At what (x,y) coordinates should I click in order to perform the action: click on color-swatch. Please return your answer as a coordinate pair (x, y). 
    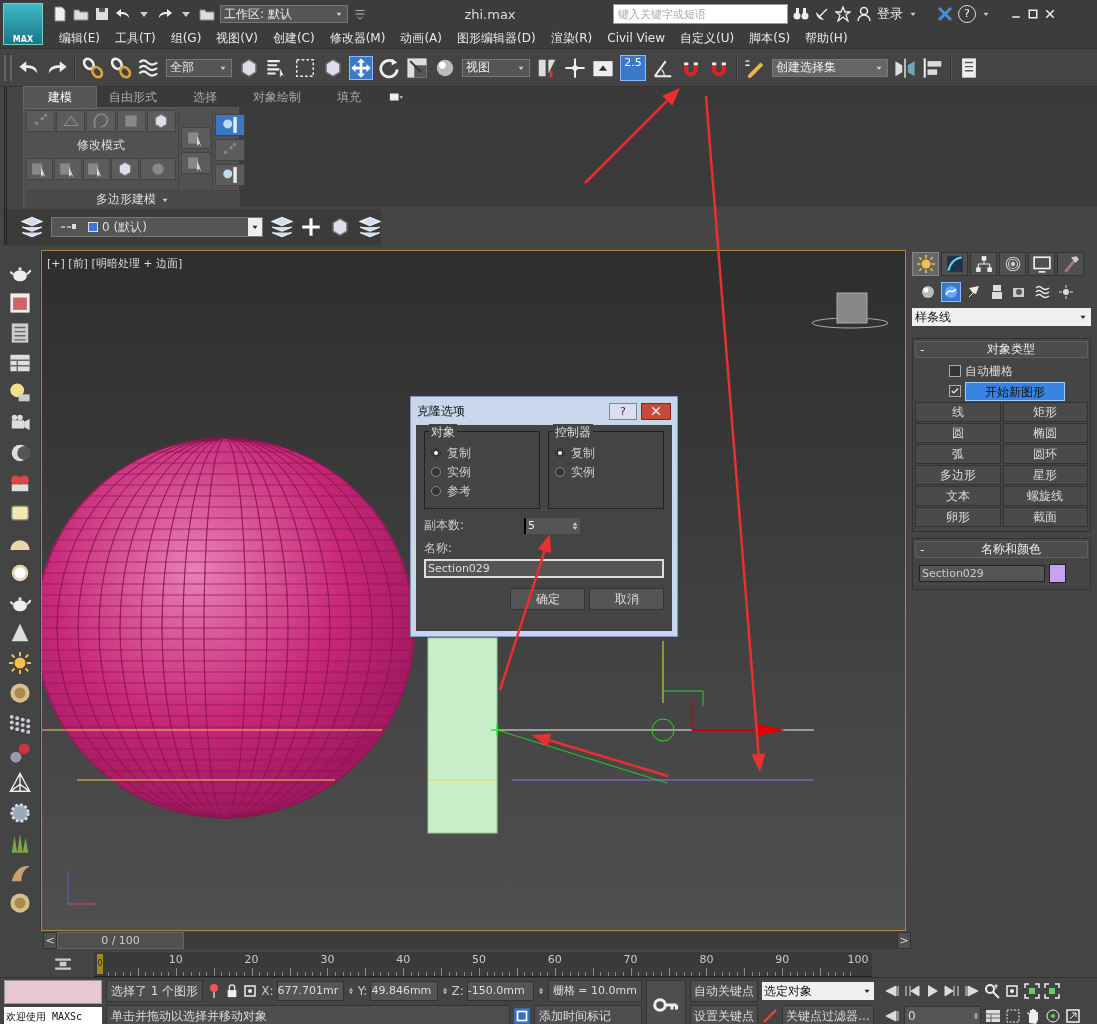
    Looking at the image, I should click on (1057, 573).